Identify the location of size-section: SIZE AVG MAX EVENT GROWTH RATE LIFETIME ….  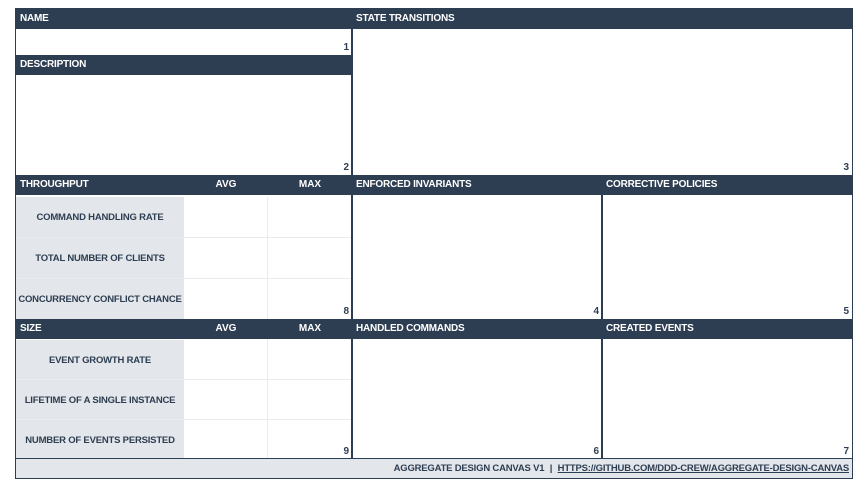
(184, 389).